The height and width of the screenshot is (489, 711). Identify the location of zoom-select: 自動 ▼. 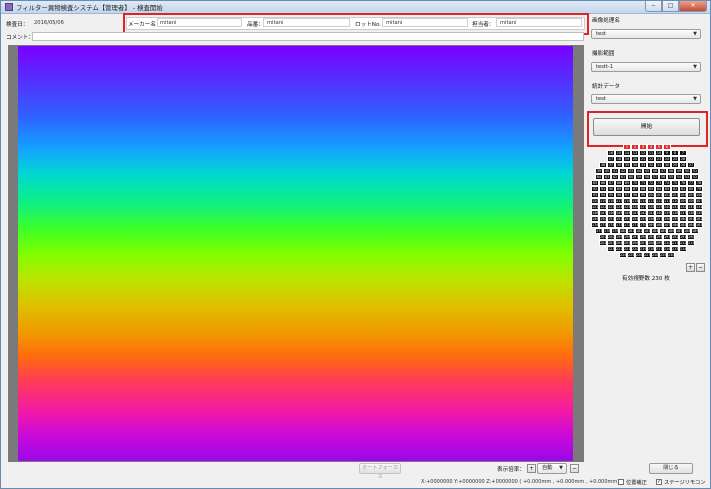
(552, 468).